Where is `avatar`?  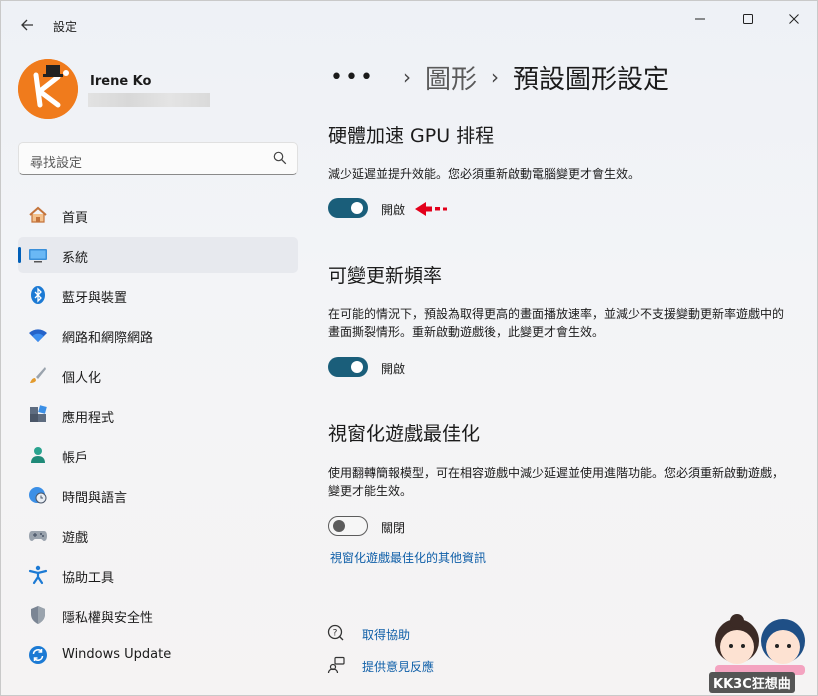 avatar is located at coordinates (48, 89).